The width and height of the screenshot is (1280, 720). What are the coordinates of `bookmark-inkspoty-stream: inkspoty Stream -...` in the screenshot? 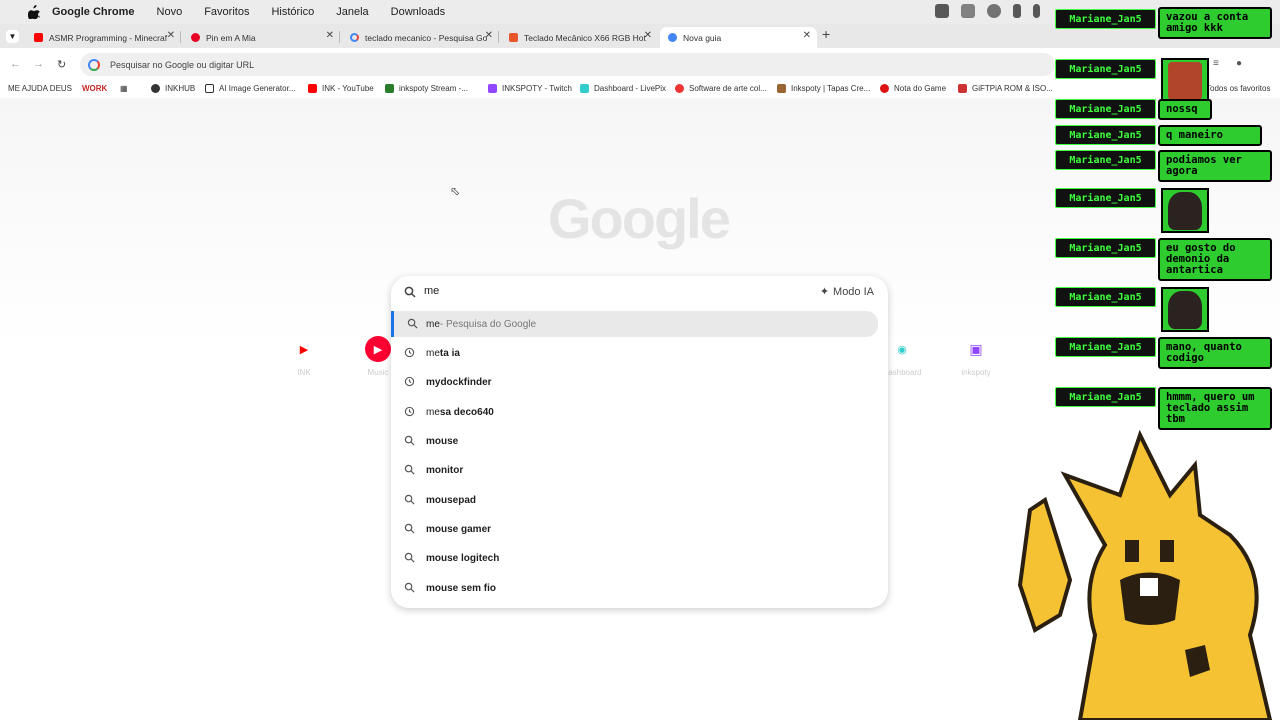 It's located at (426, 88).